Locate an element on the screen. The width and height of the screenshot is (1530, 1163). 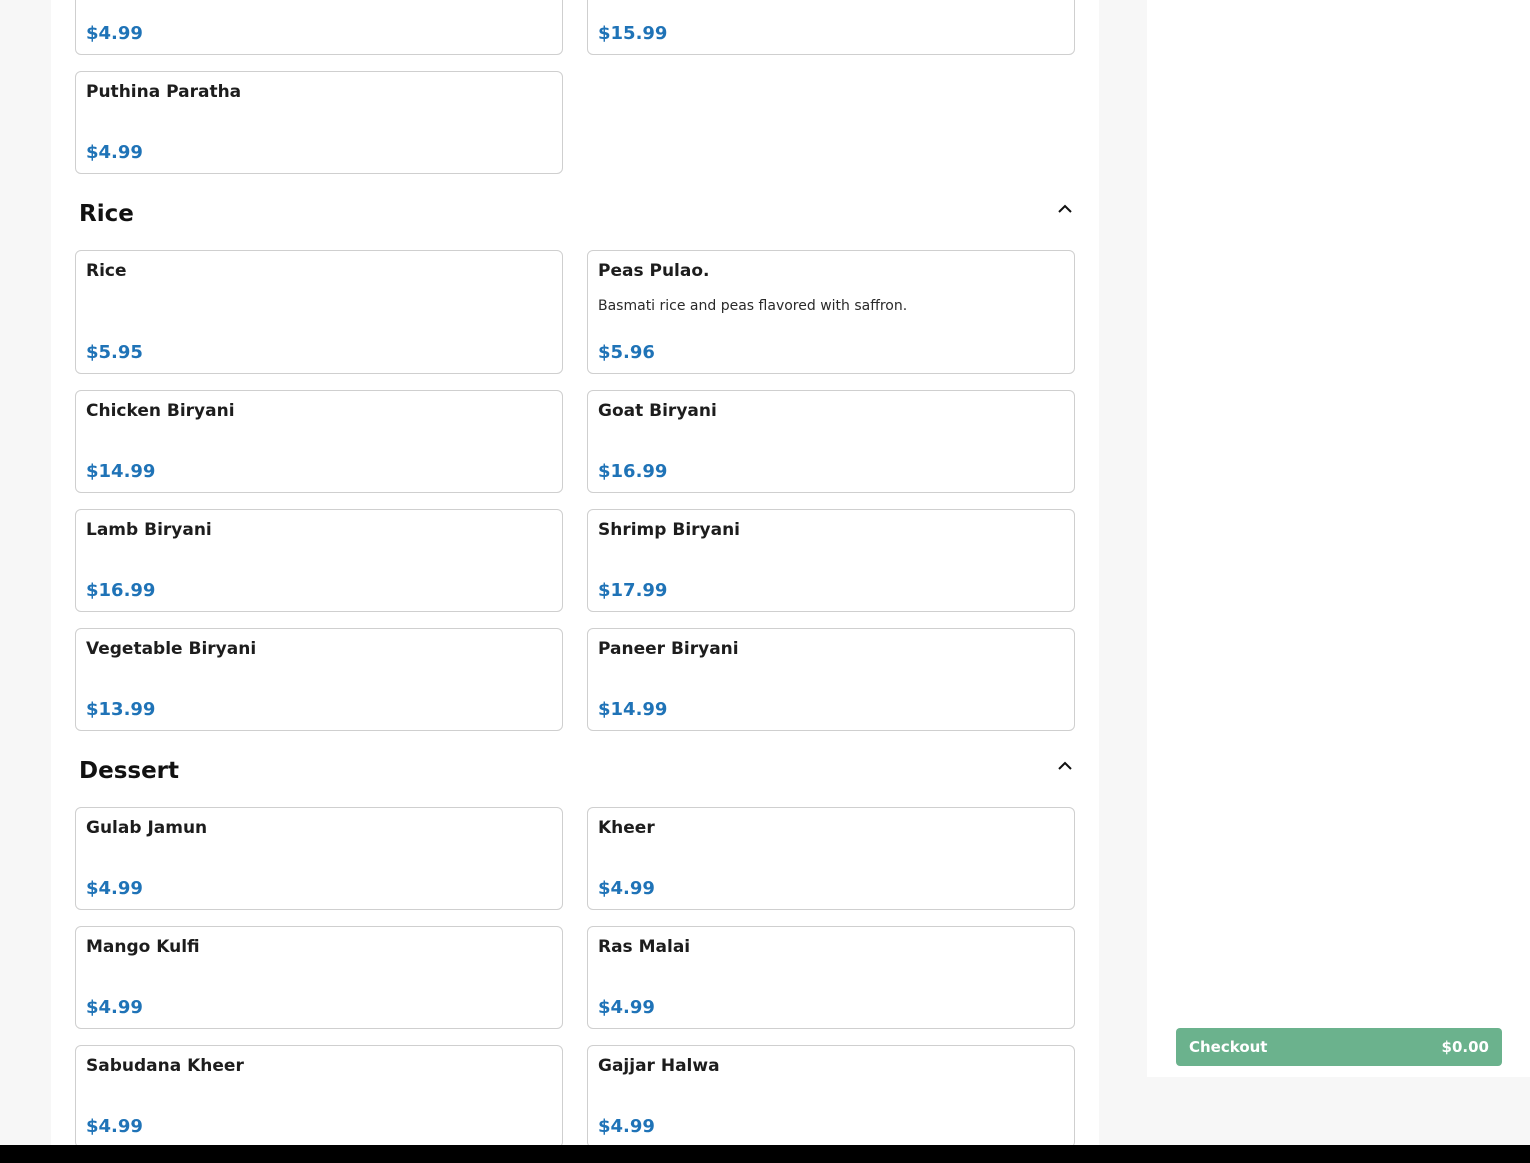
item-name: Vegetable Biryani is located at coordinates (171, 649).